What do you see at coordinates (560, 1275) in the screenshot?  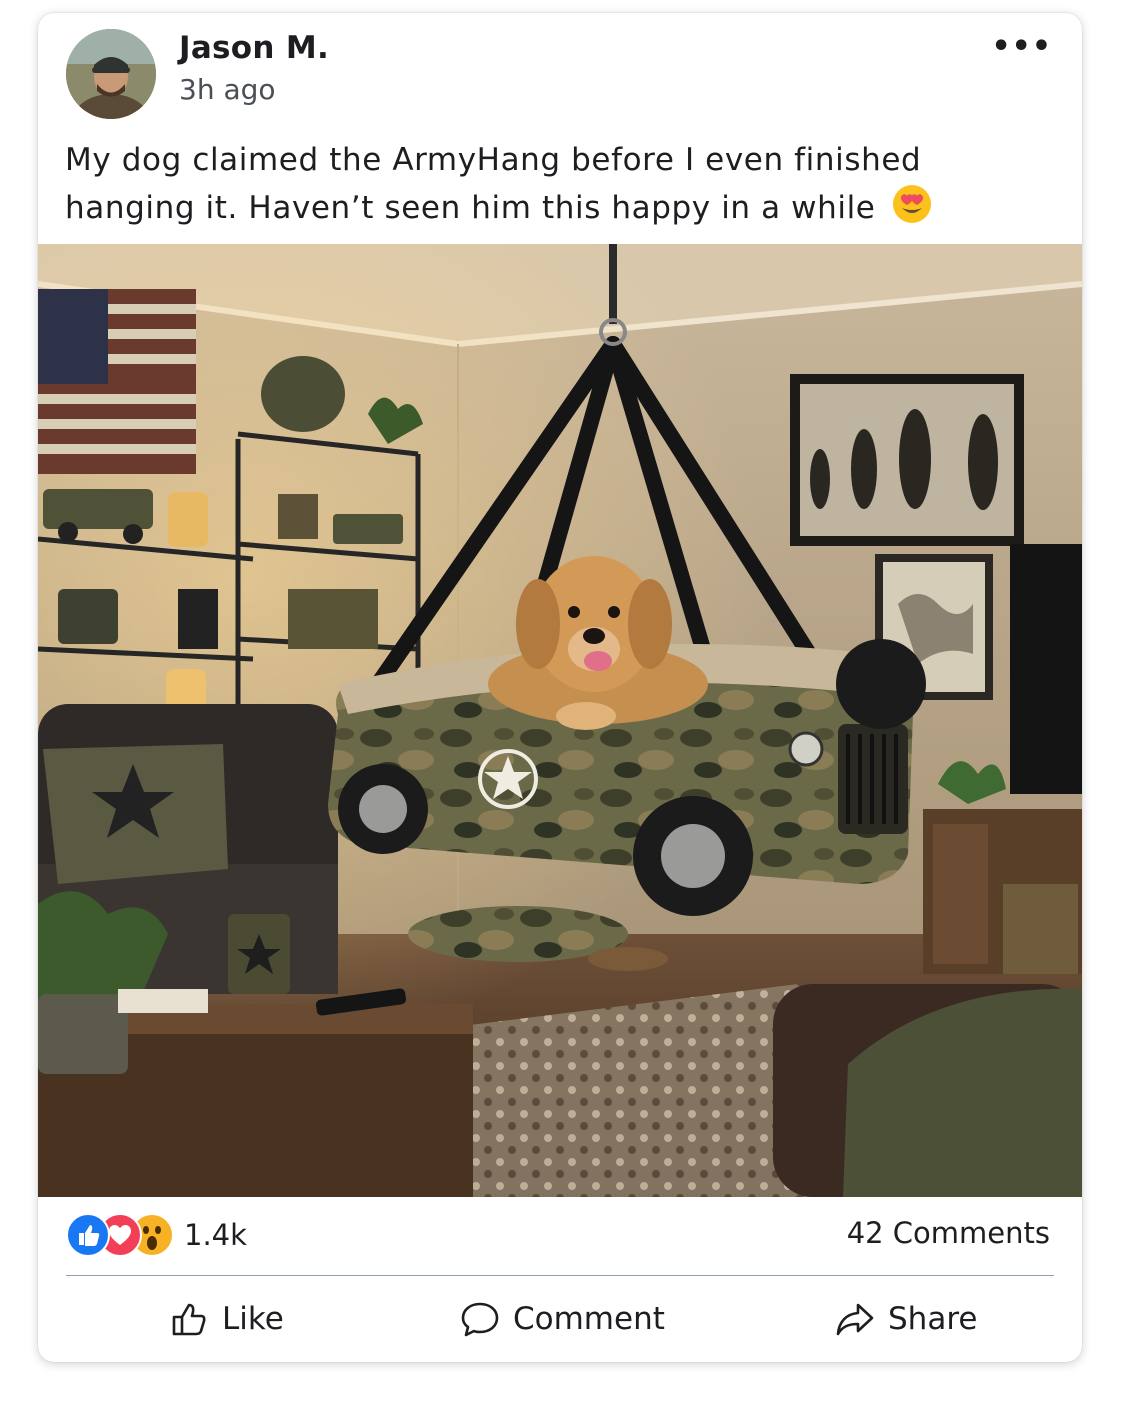 I see `actions-divider` at bounding box center [560, 1275].